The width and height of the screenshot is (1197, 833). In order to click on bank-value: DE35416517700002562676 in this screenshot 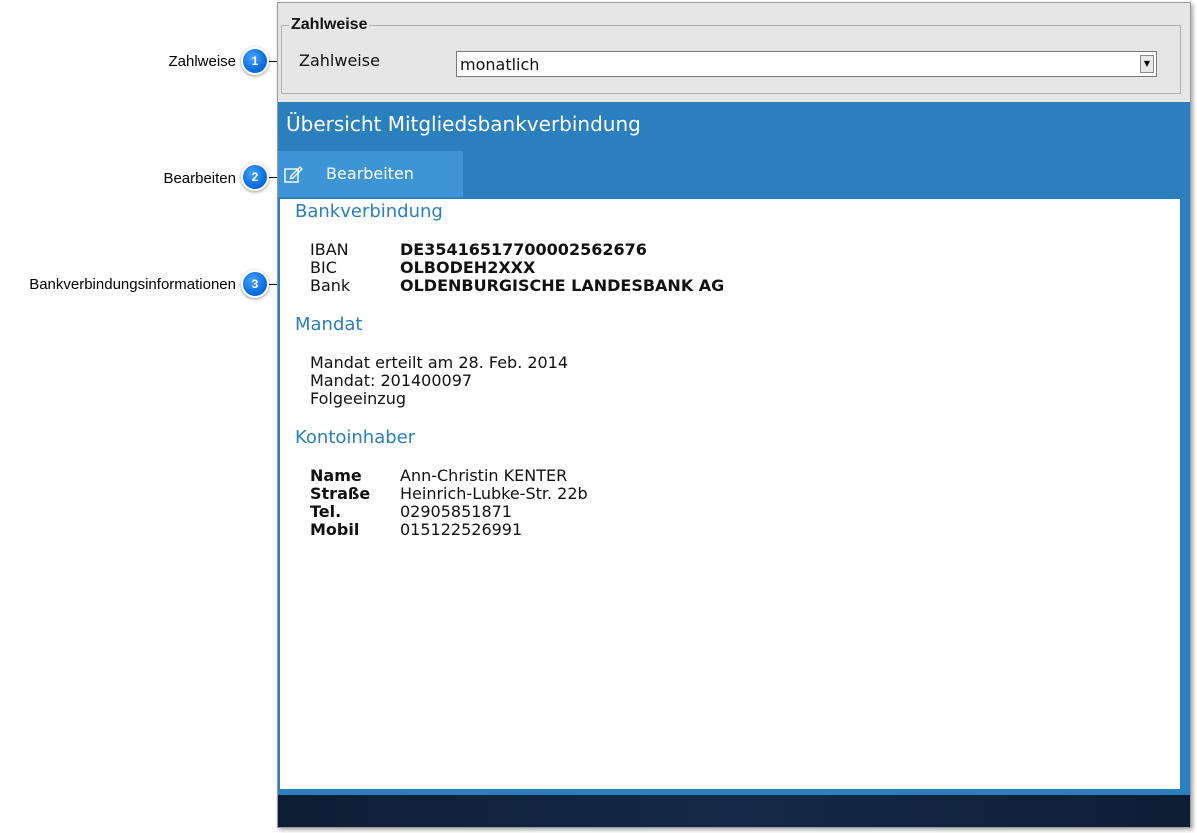, I will do `click(523, 249)`.